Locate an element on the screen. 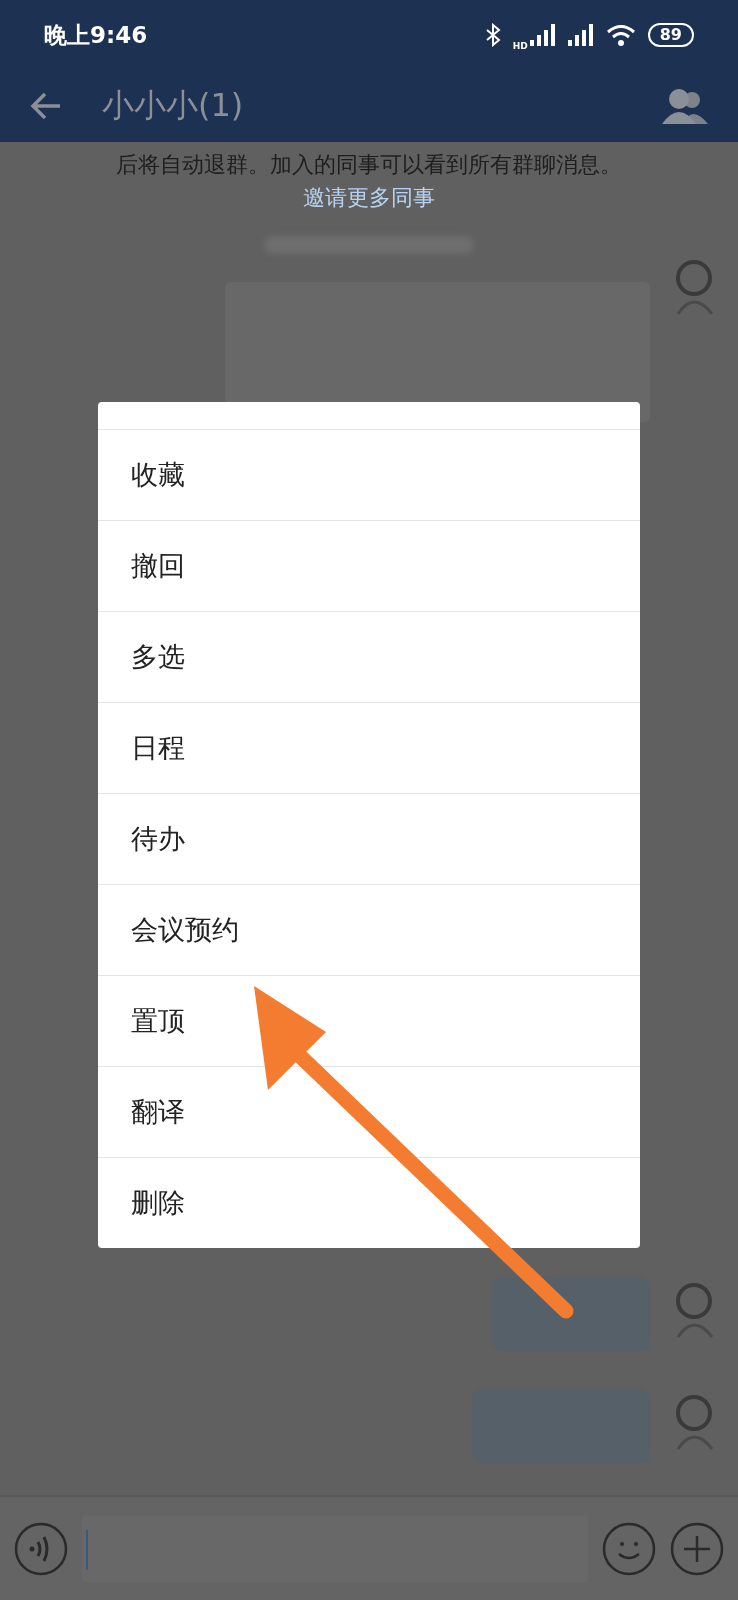 The image size is (738, 1600). message-input is located at coordinates (335, 1548).